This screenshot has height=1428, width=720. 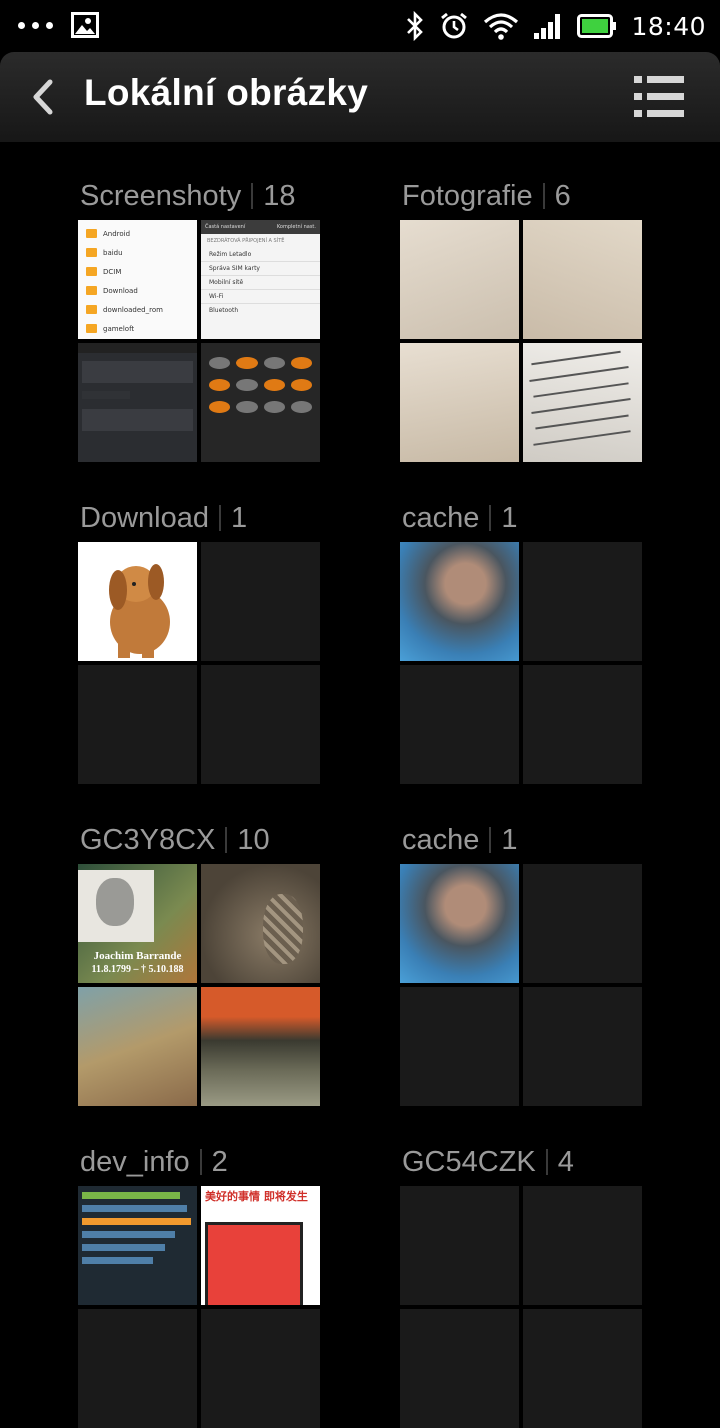 What do you see at coordinates (662, 97) in the screenshot?
I see `list-view-icon` at bounding box center [662, 97].